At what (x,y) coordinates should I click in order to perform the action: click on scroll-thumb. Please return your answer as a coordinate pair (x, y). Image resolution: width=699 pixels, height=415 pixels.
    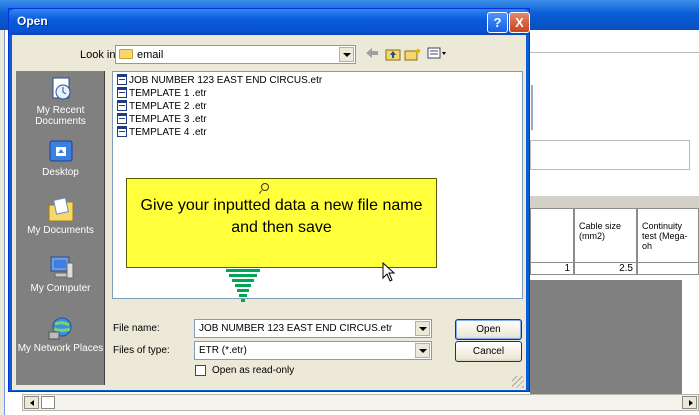
    Looking at the image, I should click on (48, 402).